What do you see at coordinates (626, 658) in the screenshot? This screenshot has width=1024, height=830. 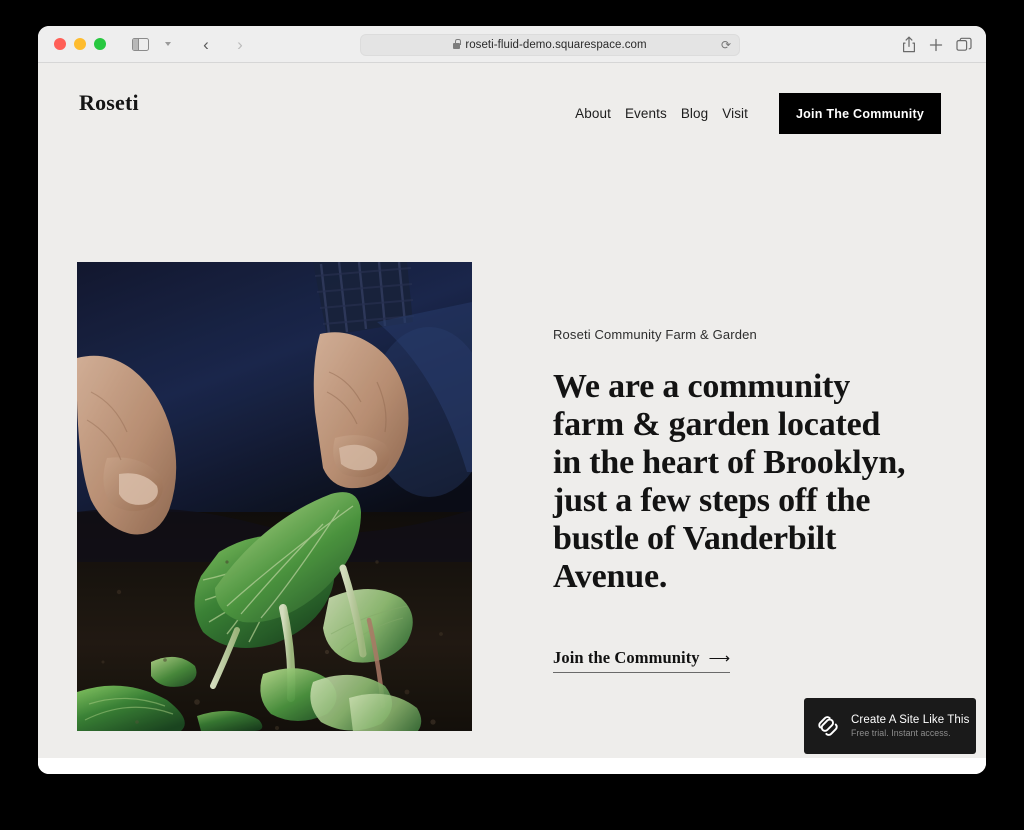 I see `join-the-community-link-label: Join the Community` at bounding box center [626, 658].